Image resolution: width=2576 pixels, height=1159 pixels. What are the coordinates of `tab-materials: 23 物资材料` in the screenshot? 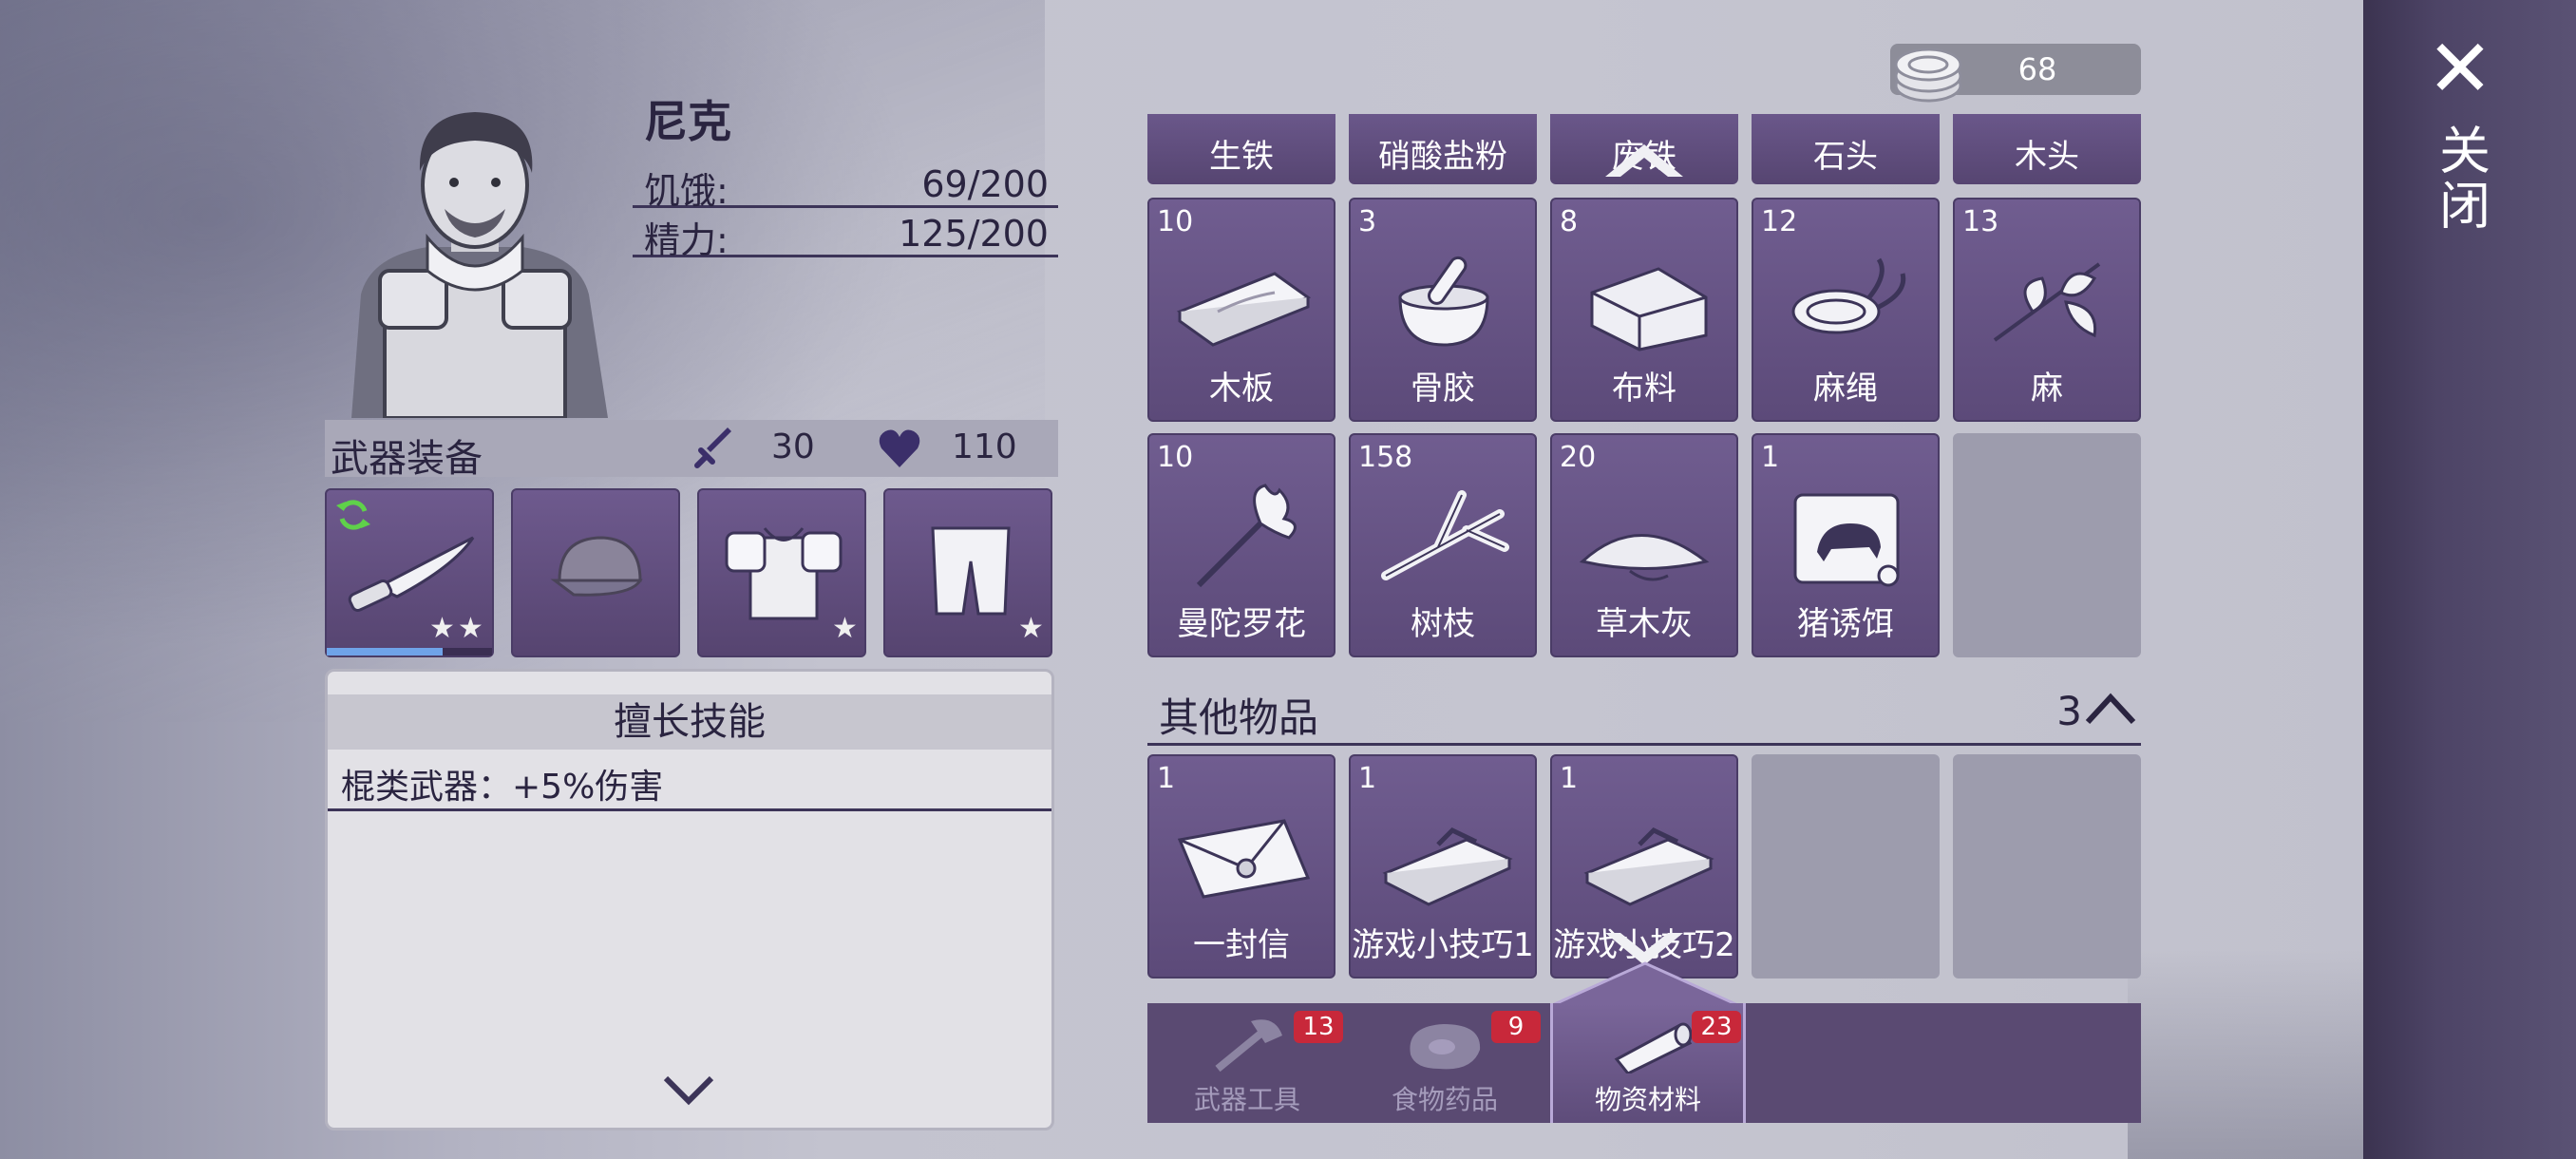 It's located at (1648, 1063).